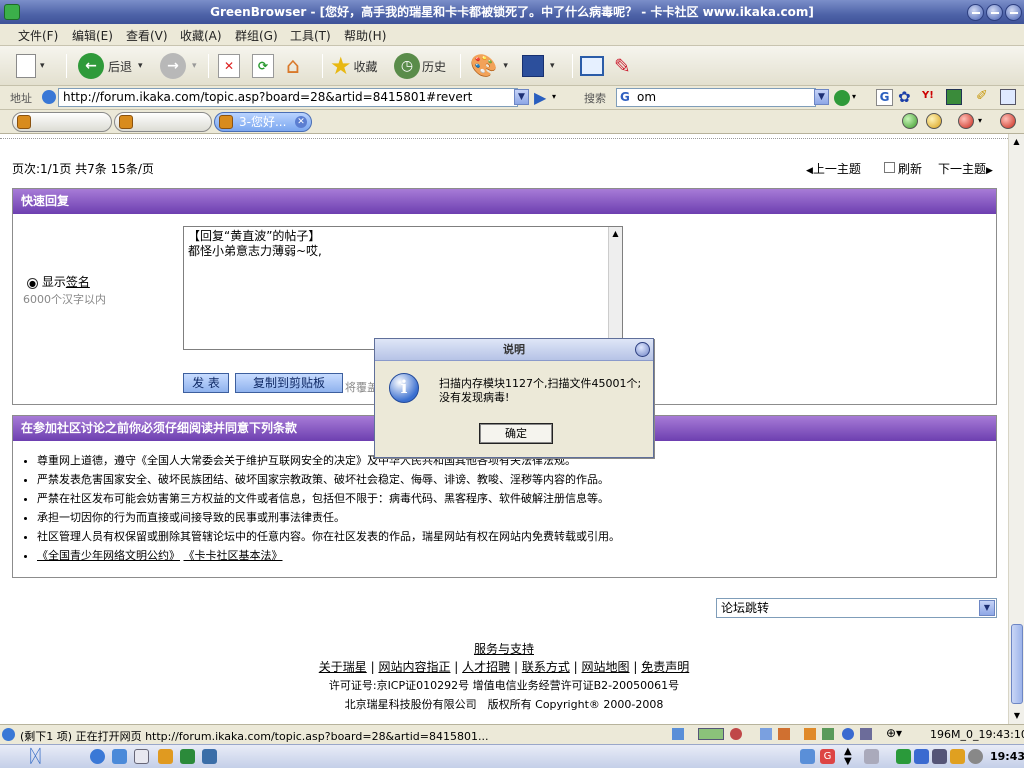 The height and width of the screenshot is (768, 1024). What do you see at coordinates (516, 433) in the screenshot?
I see `ok-button: 确定` at bounding box center [516, 433].